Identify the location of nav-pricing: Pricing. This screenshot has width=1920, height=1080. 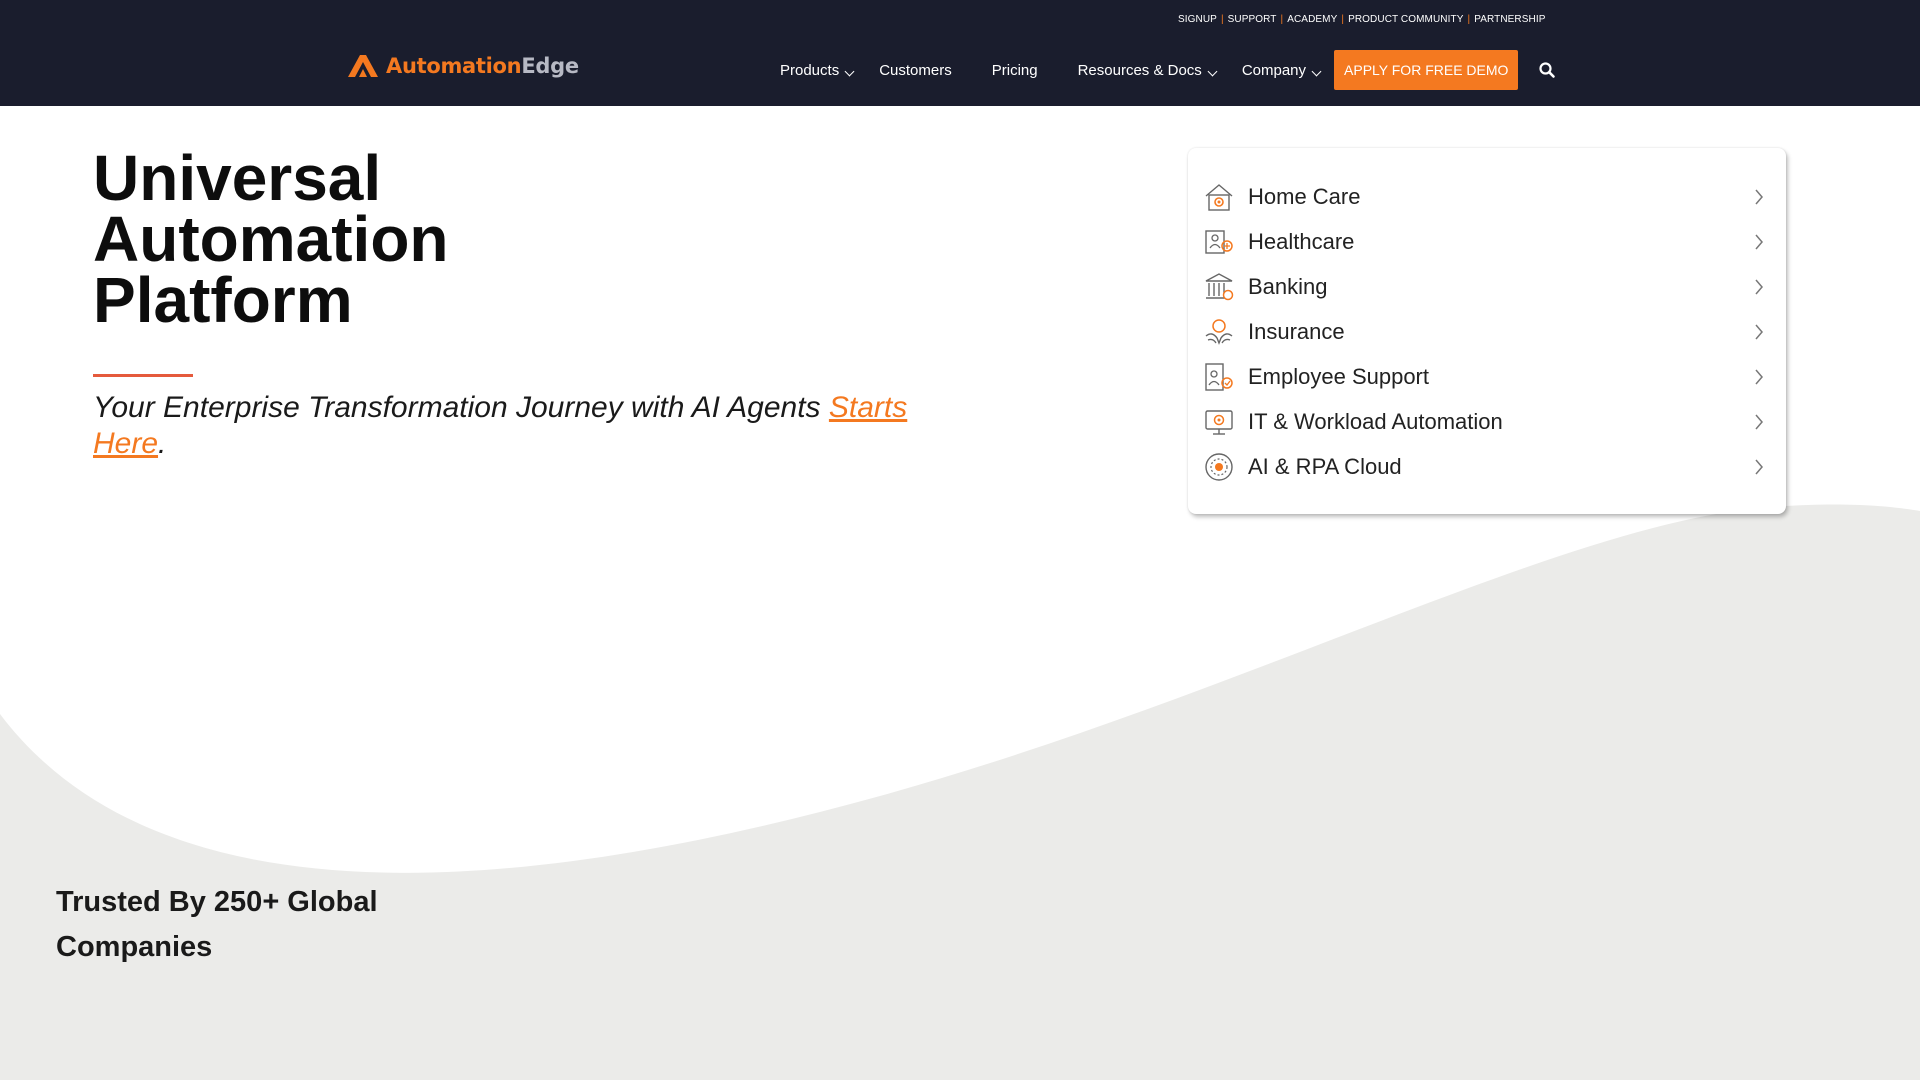
(1015, 70).